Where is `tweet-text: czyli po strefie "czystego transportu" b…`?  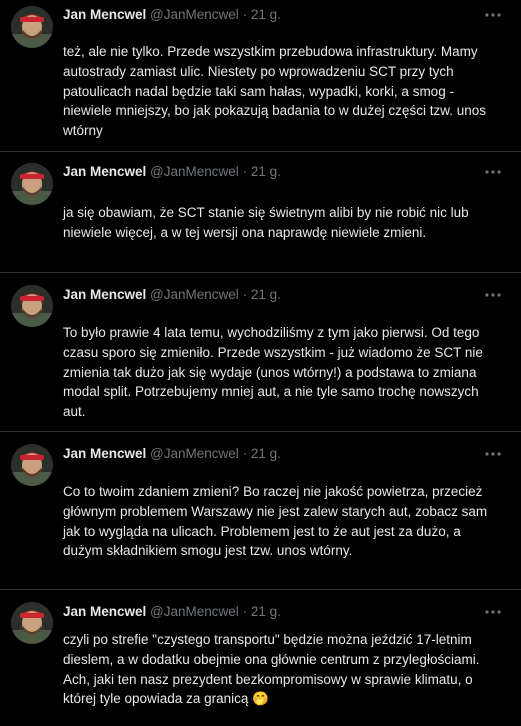 tweet-text: czyli po strefie "czystego transportu" b… is located at coordinates (271, 669).